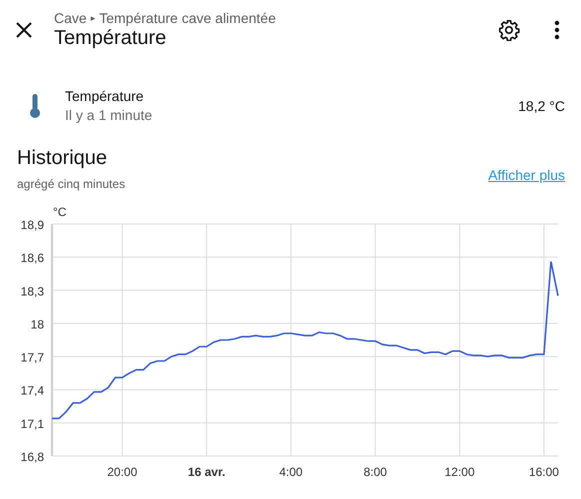 The width and height of the screenshot is (581, 499). What do you see at coordinates (291, 472) in the screenshot?
I see `x-axis-label: 4:00` at bounding box center [291, 472].